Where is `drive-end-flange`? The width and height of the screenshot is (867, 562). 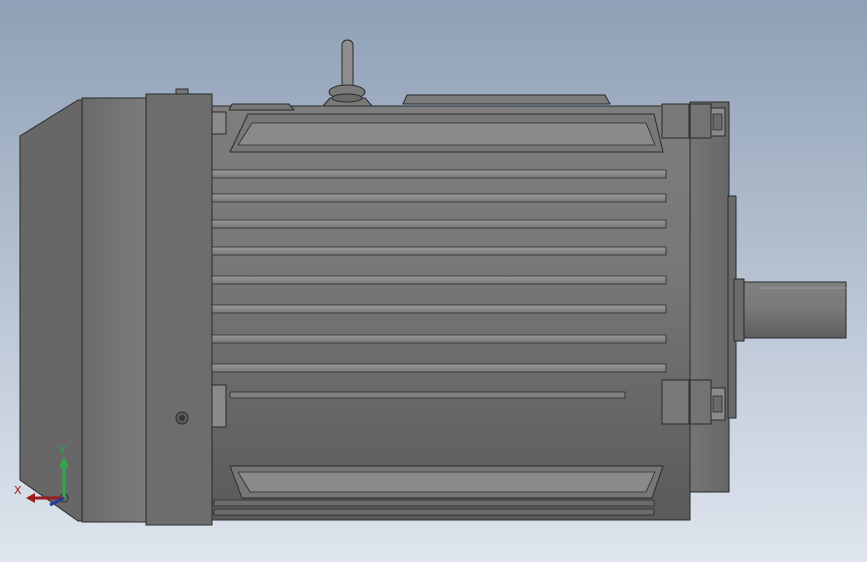
drive-end-flange is located at coordinates (709, 297).